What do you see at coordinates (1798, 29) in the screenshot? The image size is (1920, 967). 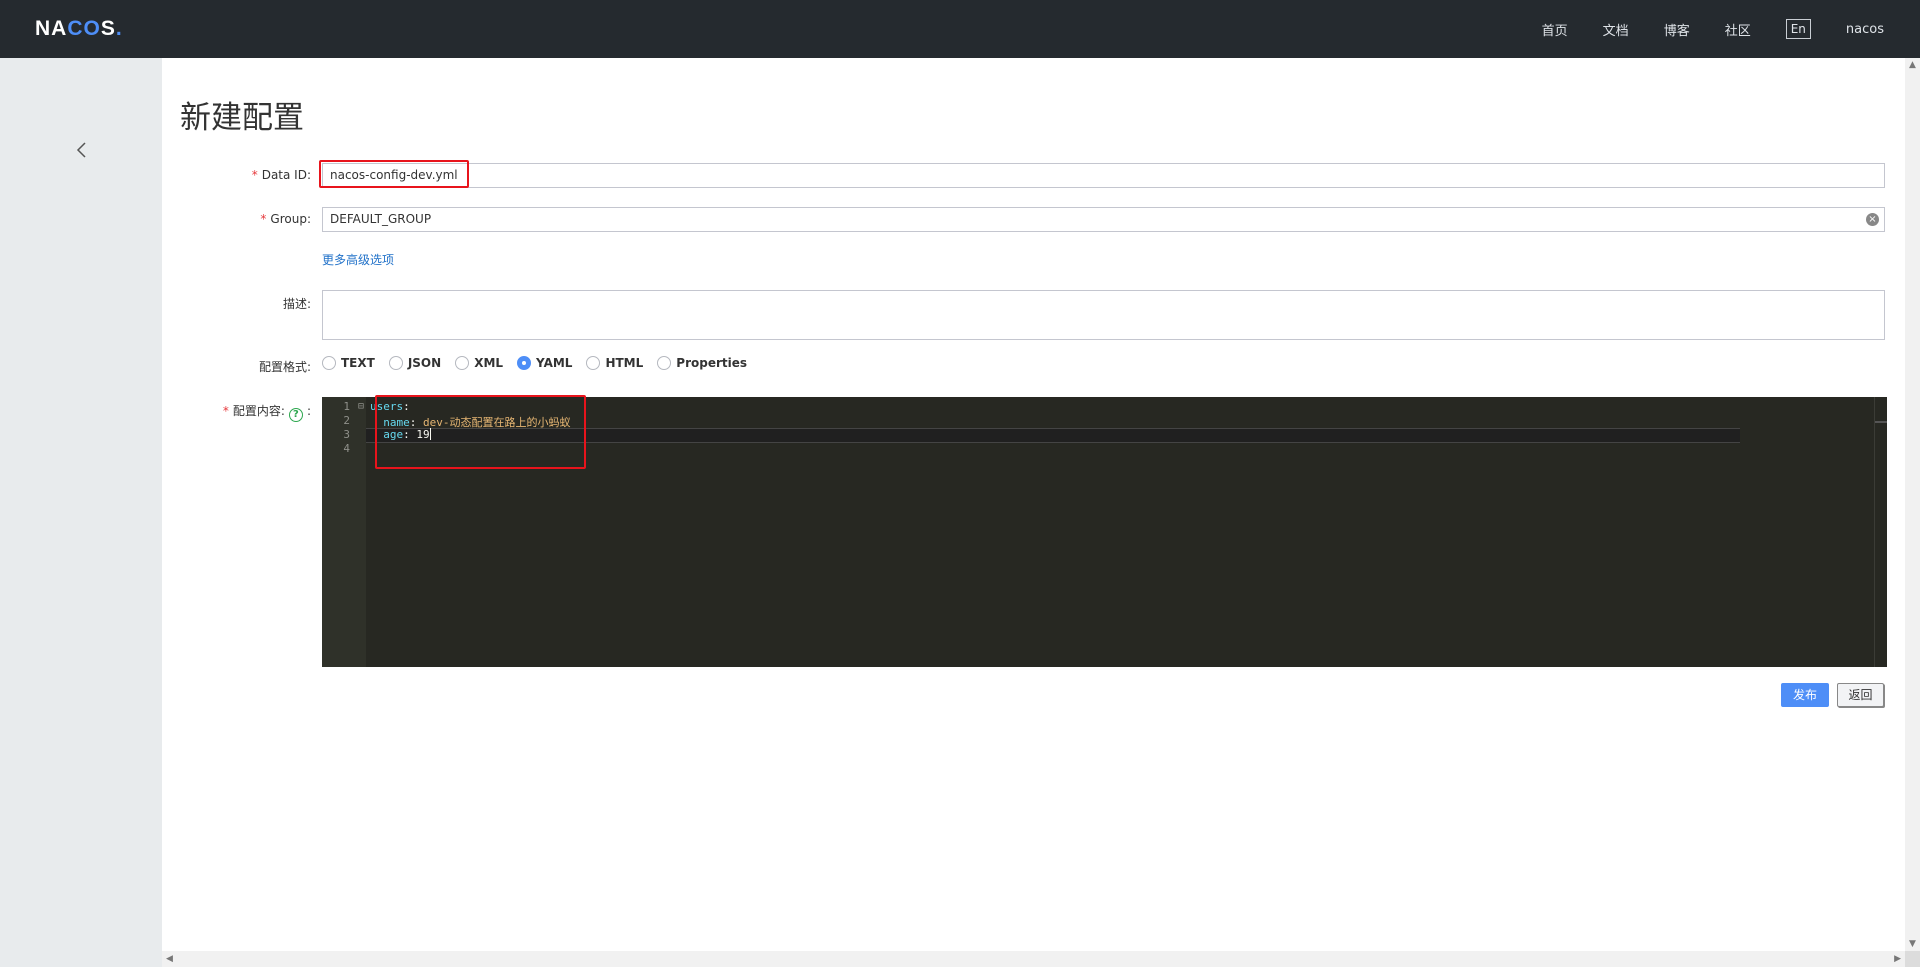 I see `language-toggle: En` at bounding box center [1798, 29].